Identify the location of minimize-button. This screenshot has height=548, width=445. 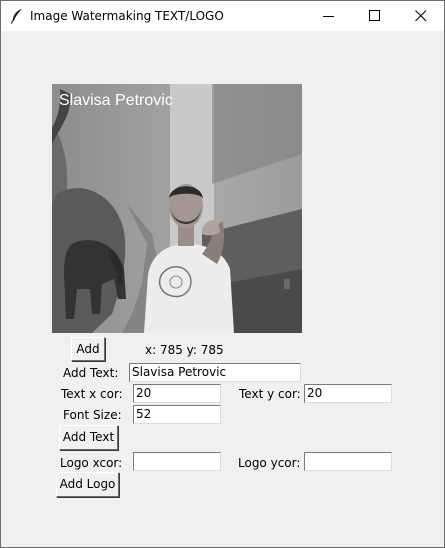
(329, 16).